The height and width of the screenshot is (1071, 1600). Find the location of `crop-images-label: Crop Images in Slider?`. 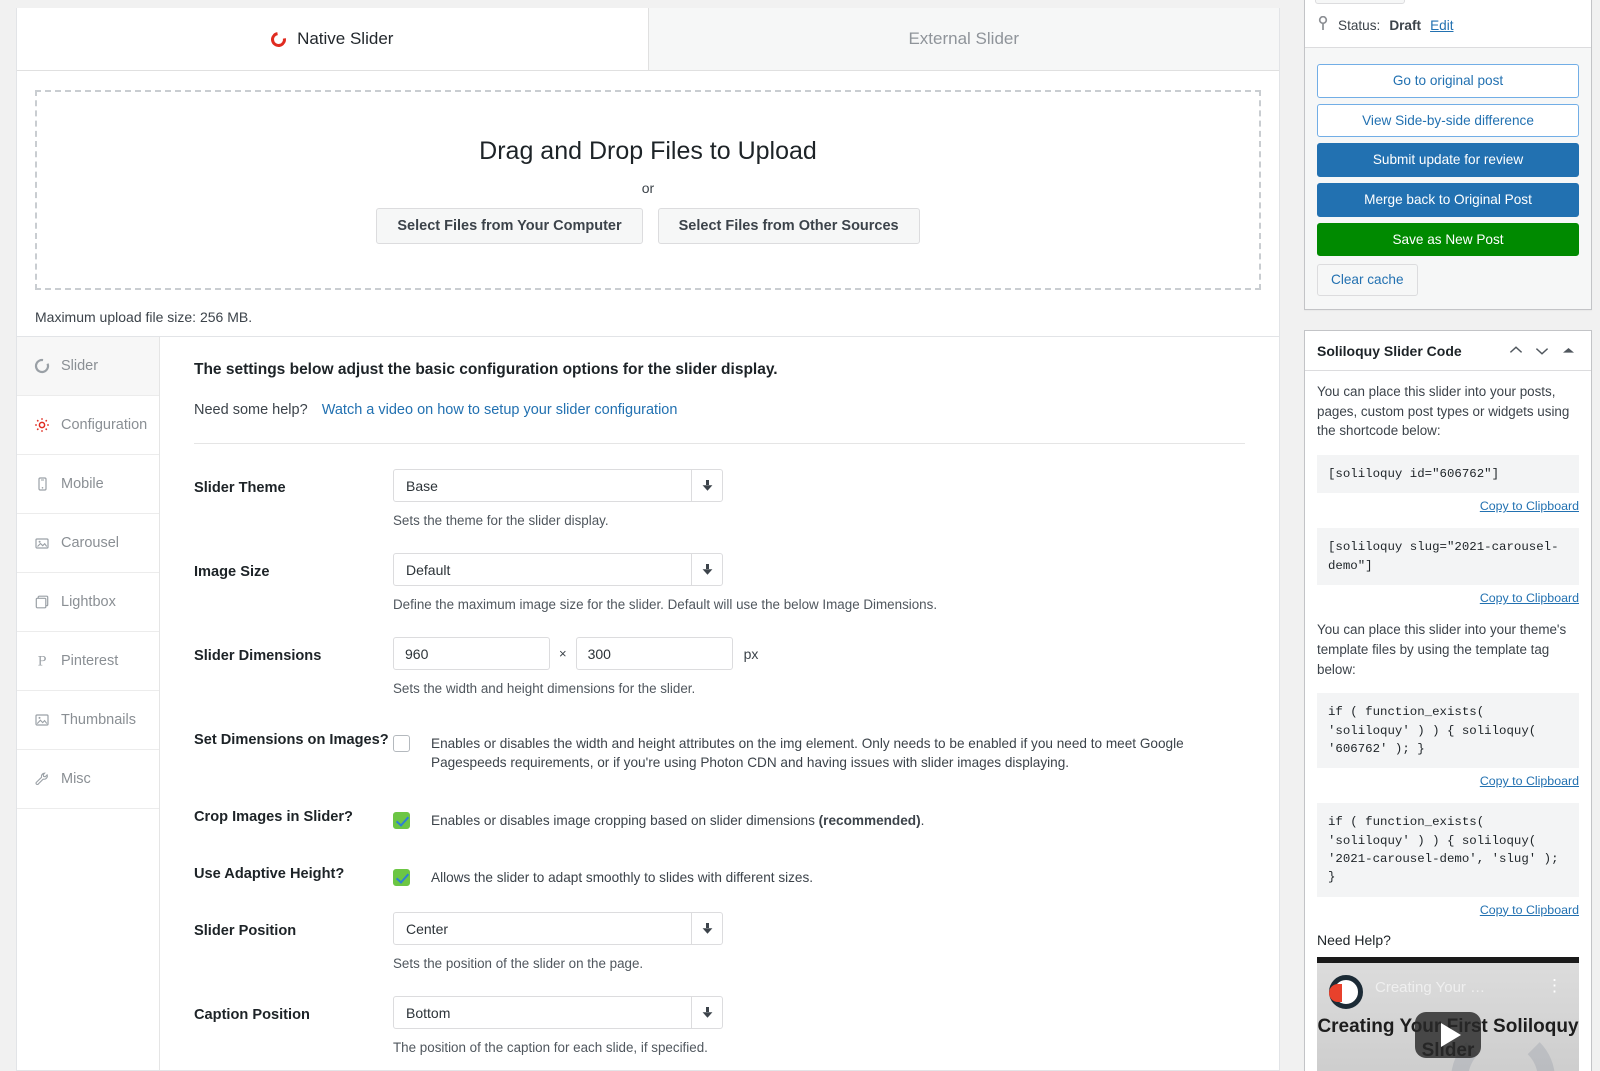

crop-images-label: Crop Images in Slider? is located at coordinates (273, 816).